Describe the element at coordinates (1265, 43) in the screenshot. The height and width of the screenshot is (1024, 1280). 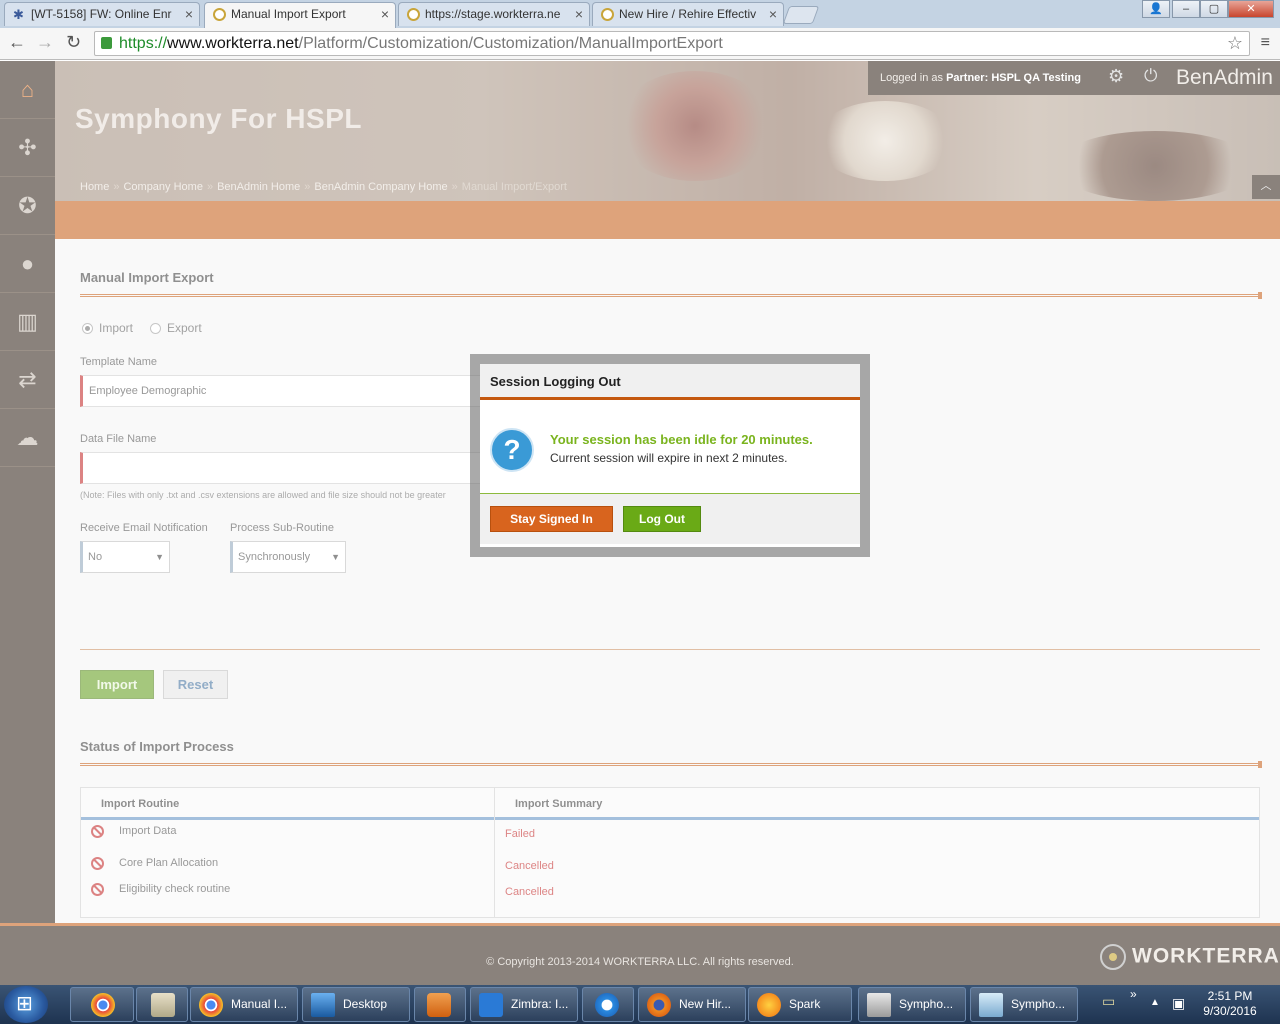
I see `browser-menu-icon: ≡` at that location.